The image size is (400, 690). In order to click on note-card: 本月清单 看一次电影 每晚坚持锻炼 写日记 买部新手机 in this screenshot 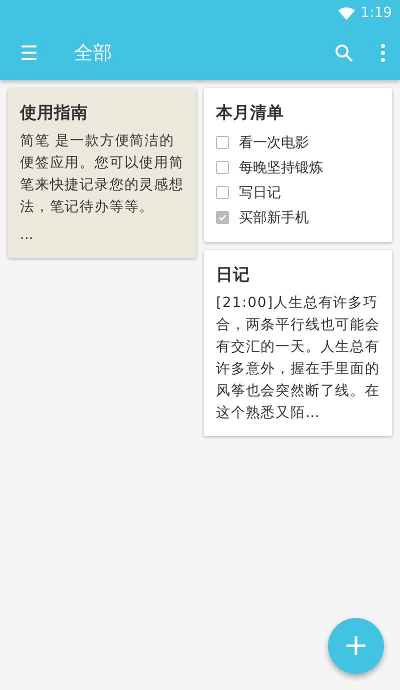, I will do `click(298, 165)`.